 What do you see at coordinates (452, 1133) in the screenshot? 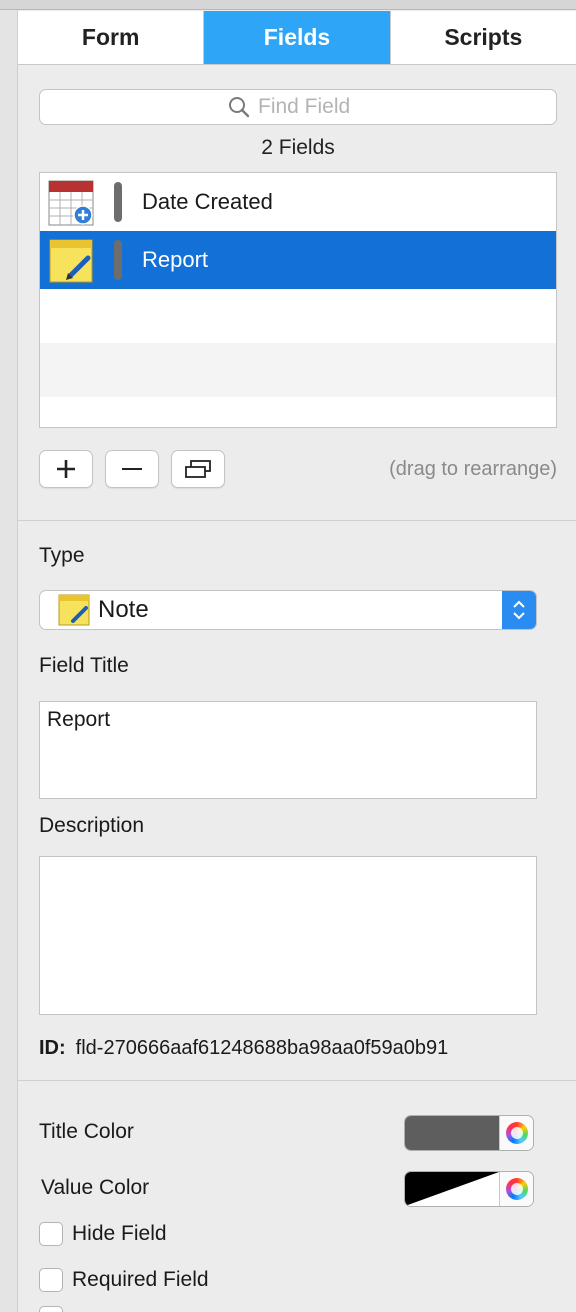
I see `title-color-swatch` at bounding box center [452, 1133].